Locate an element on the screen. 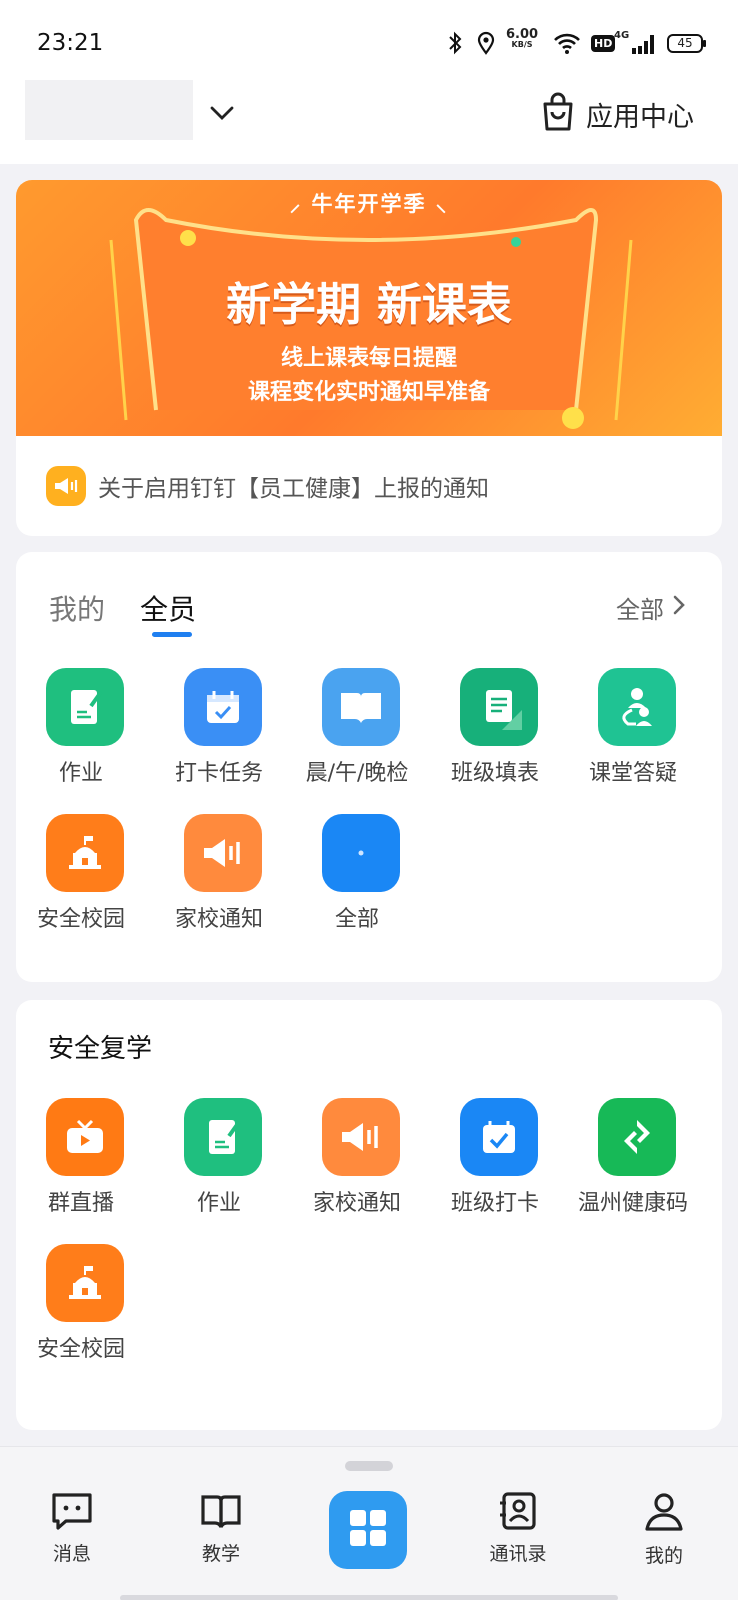 The image size is (738, 1600). bottom-navigation: 消息 教学 通讯录 我的 is located at coordinates (369, 1523).